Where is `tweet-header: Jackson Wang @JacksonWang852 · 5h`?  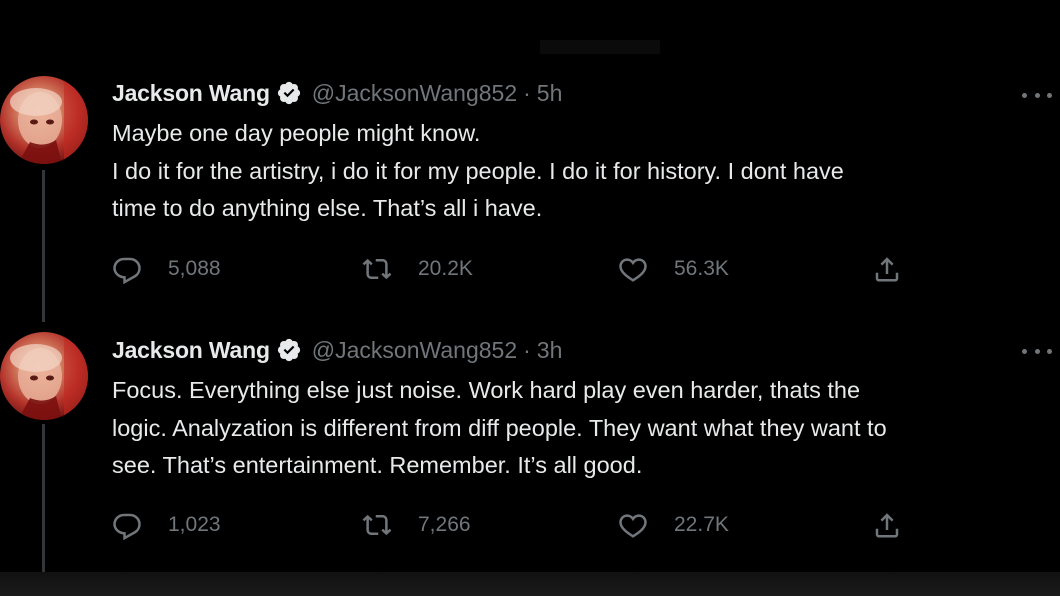
tweet-header: Jackson Wang @JacksonWang852 · 5h is located at coordinates (337, 93).